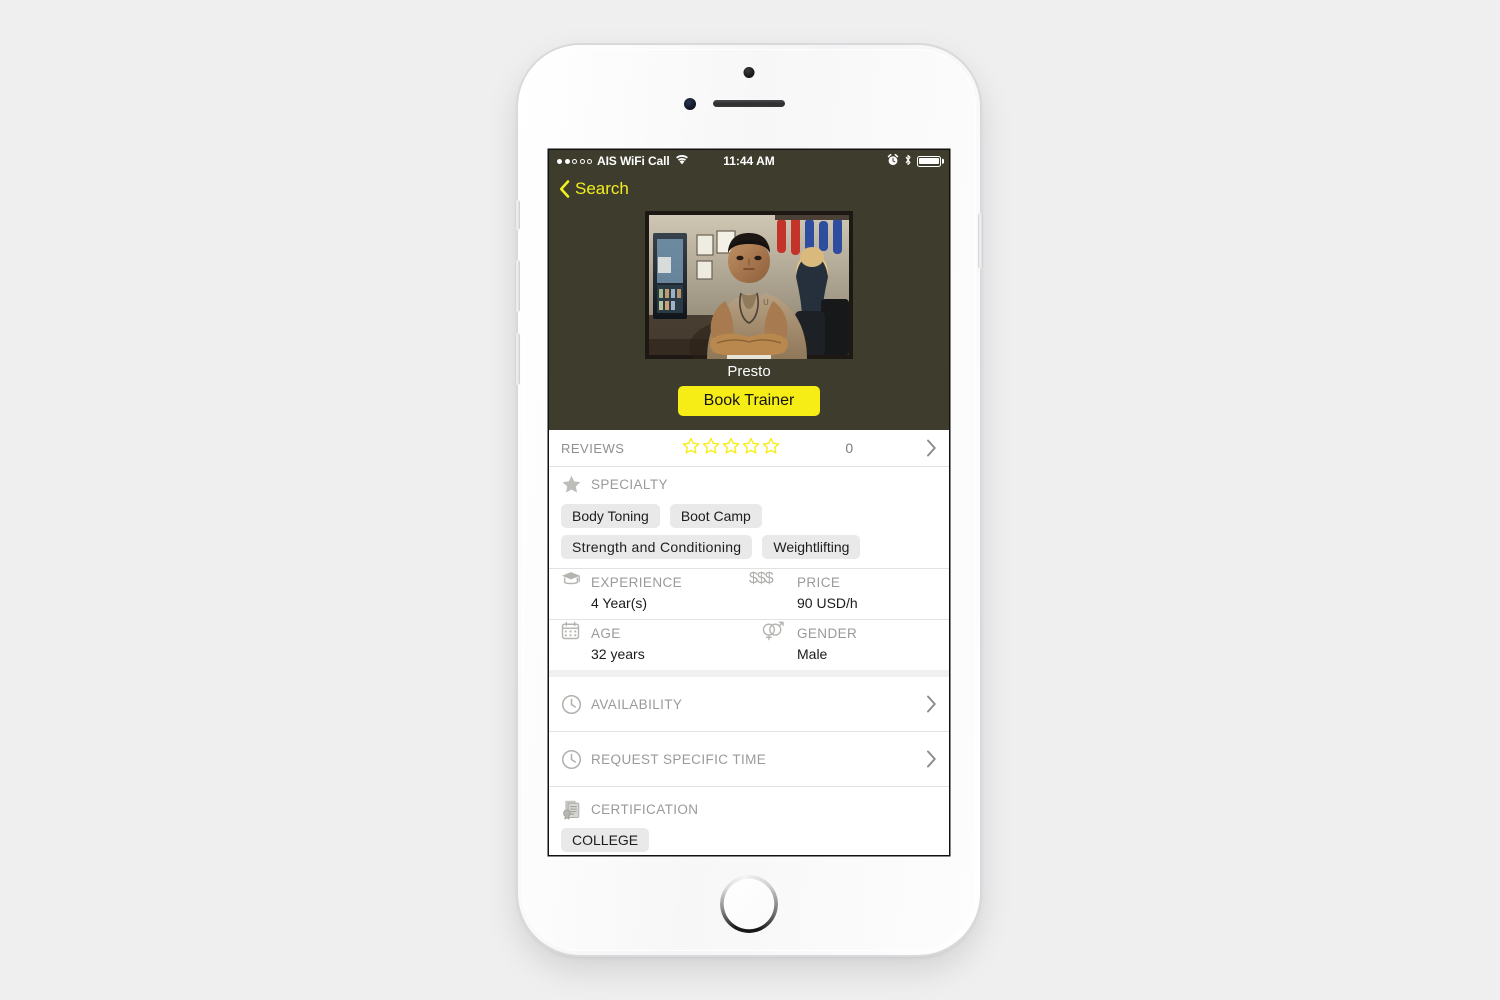 Image resolution: width=1500 pixels, height=1000 pixels. I want to click on book-trainer-button: Book Trainer, so click(749, 401).